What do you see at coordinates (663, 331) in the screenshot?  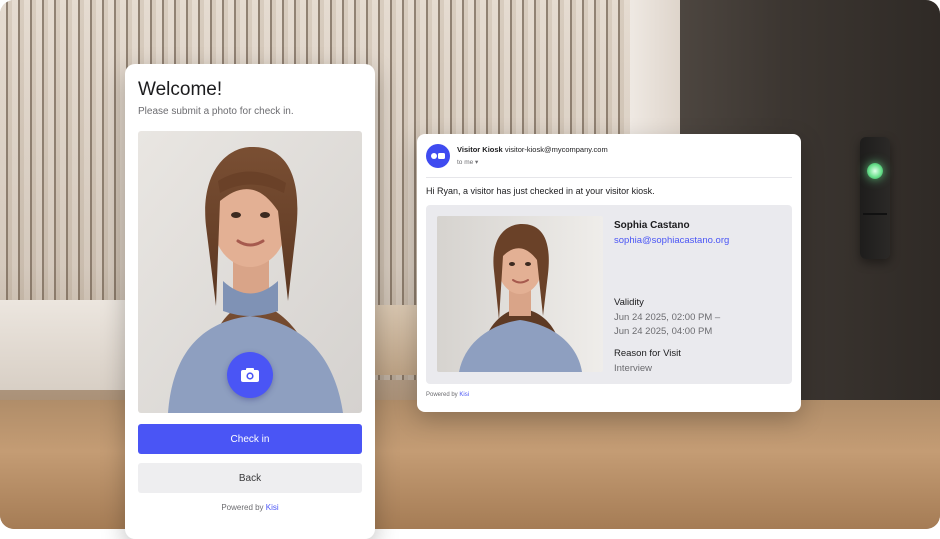 I see `validity-end: Jun 24 2025, 04:00 PM` at bounding box center [663, 331].